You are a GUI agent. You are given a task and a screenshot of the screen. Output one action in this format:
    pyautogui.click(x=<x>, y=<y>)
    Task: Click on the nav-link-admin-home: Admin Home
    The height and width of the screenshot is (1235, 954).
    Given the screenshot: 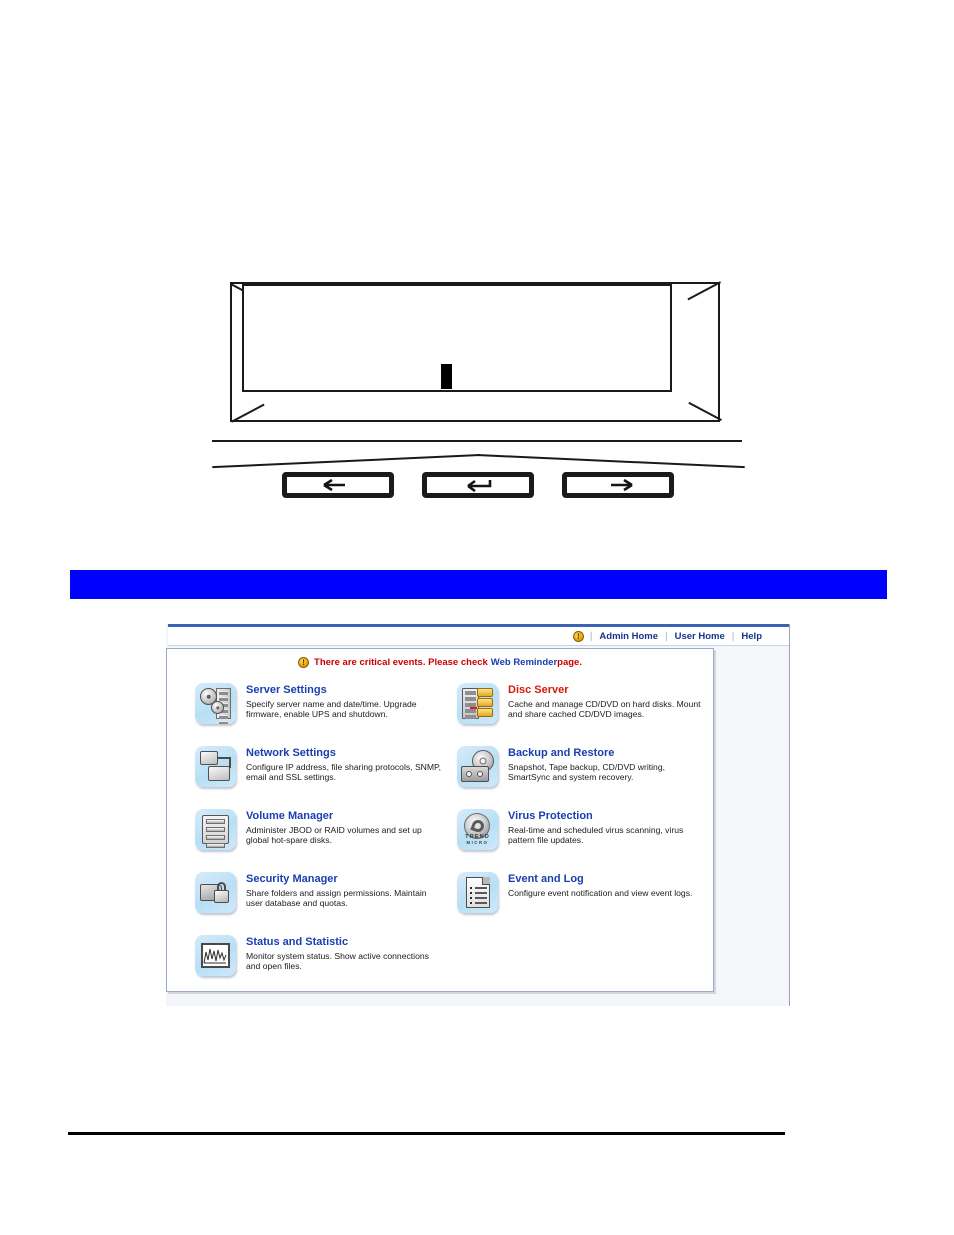 What is the action you would take?
    pyautogui.click(x=628, y=636)
    